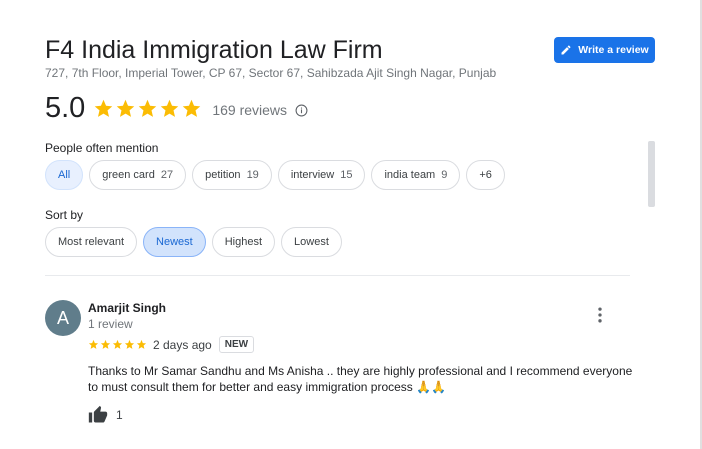 The height and width of the screenshot is (449, 702). What do you see at coordinates (600, 315) in the screenshot?
I see `more-options-icon` at bounding box center [600, 315].